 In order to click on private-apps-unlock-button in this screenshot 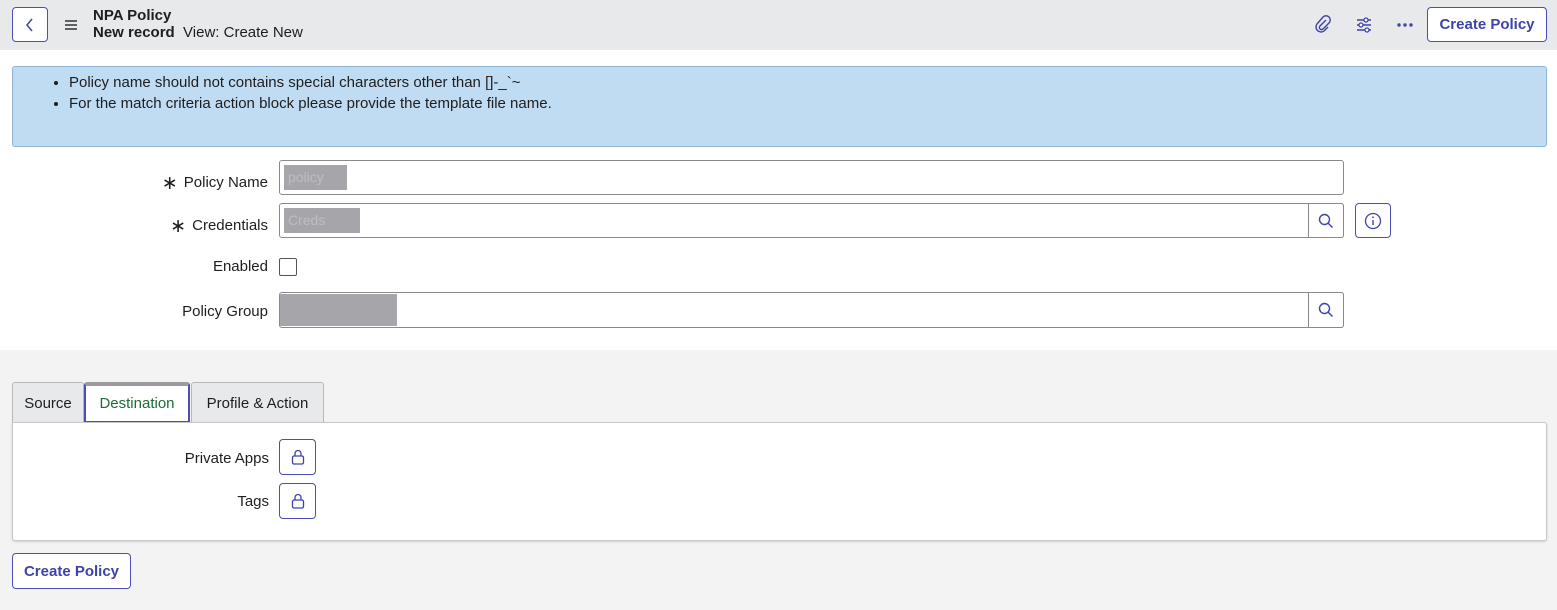, I will do `click(297, 457)`.